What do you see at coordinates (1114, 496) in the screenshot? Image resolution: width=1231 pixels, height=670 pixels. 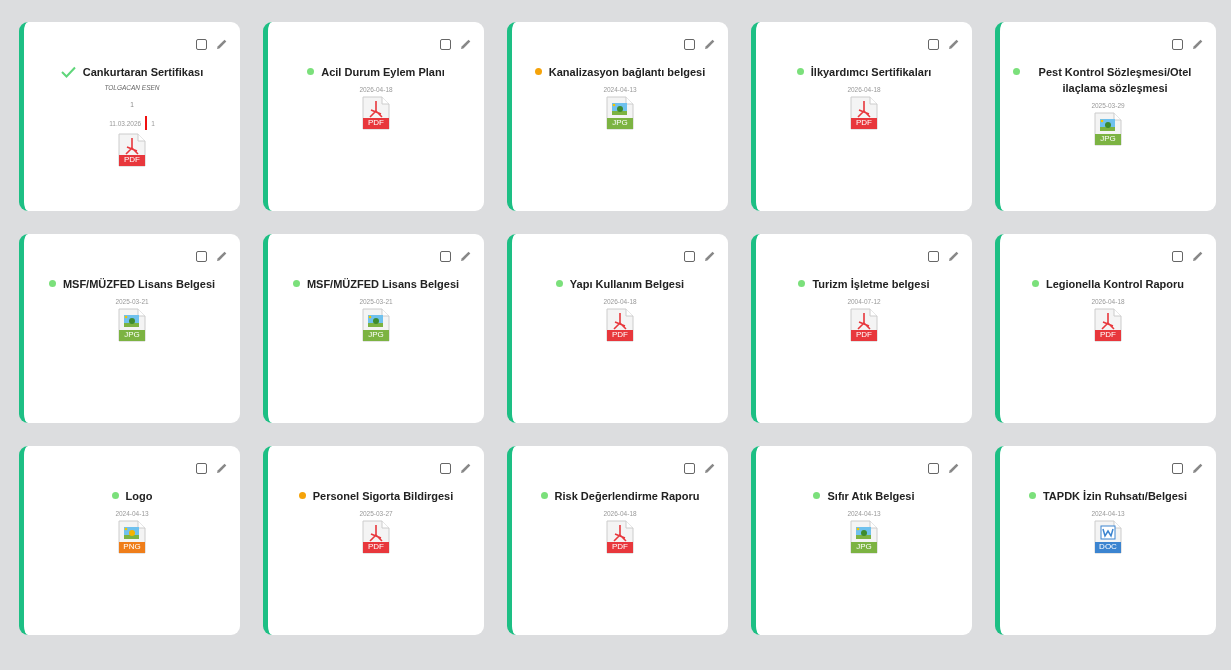 I see `document-title: TAPDK İzin Ruhsatı/Belgesi` at bounding box center [1114, 496].